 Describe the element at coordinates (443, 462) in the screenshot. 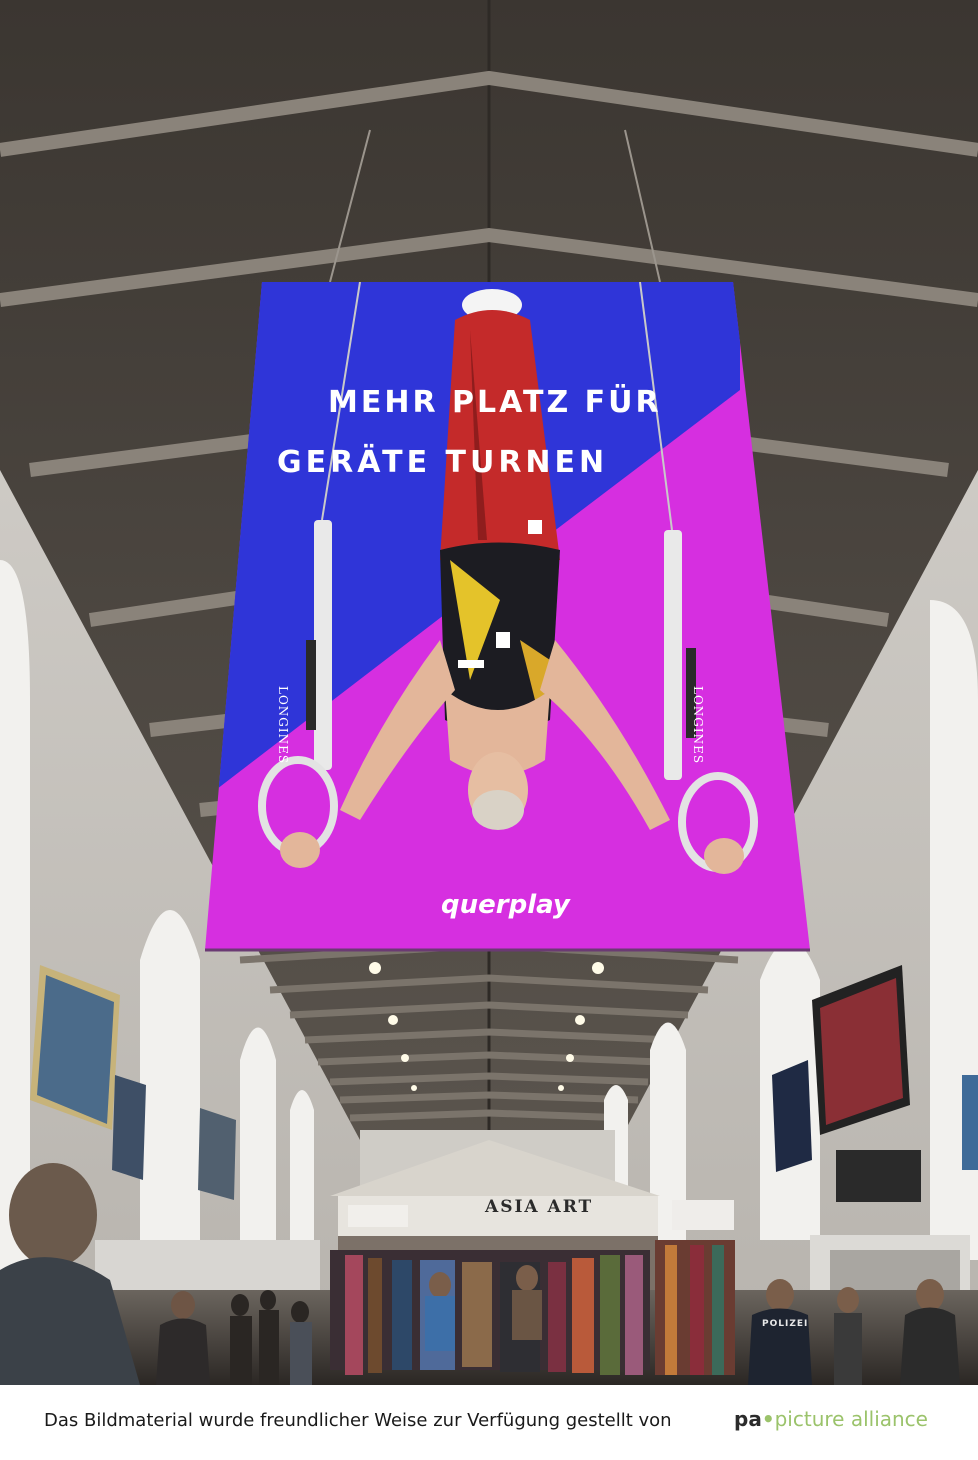

I see `banner-headline-line2: GERÄTE TURNEN` at that location.